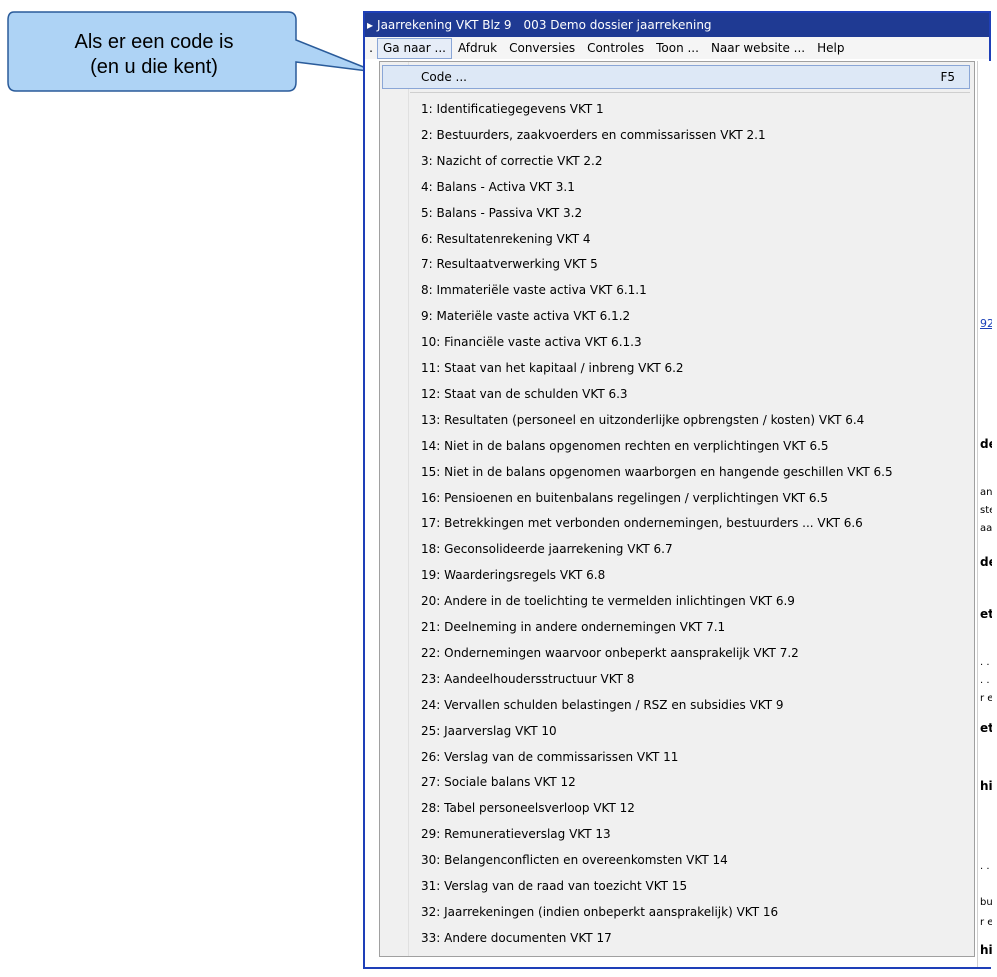  What do you see at coordinates (154, 42) in the screenshot?
I see `callout-line-1: Als er een code is` at bounding box center [154, 42].